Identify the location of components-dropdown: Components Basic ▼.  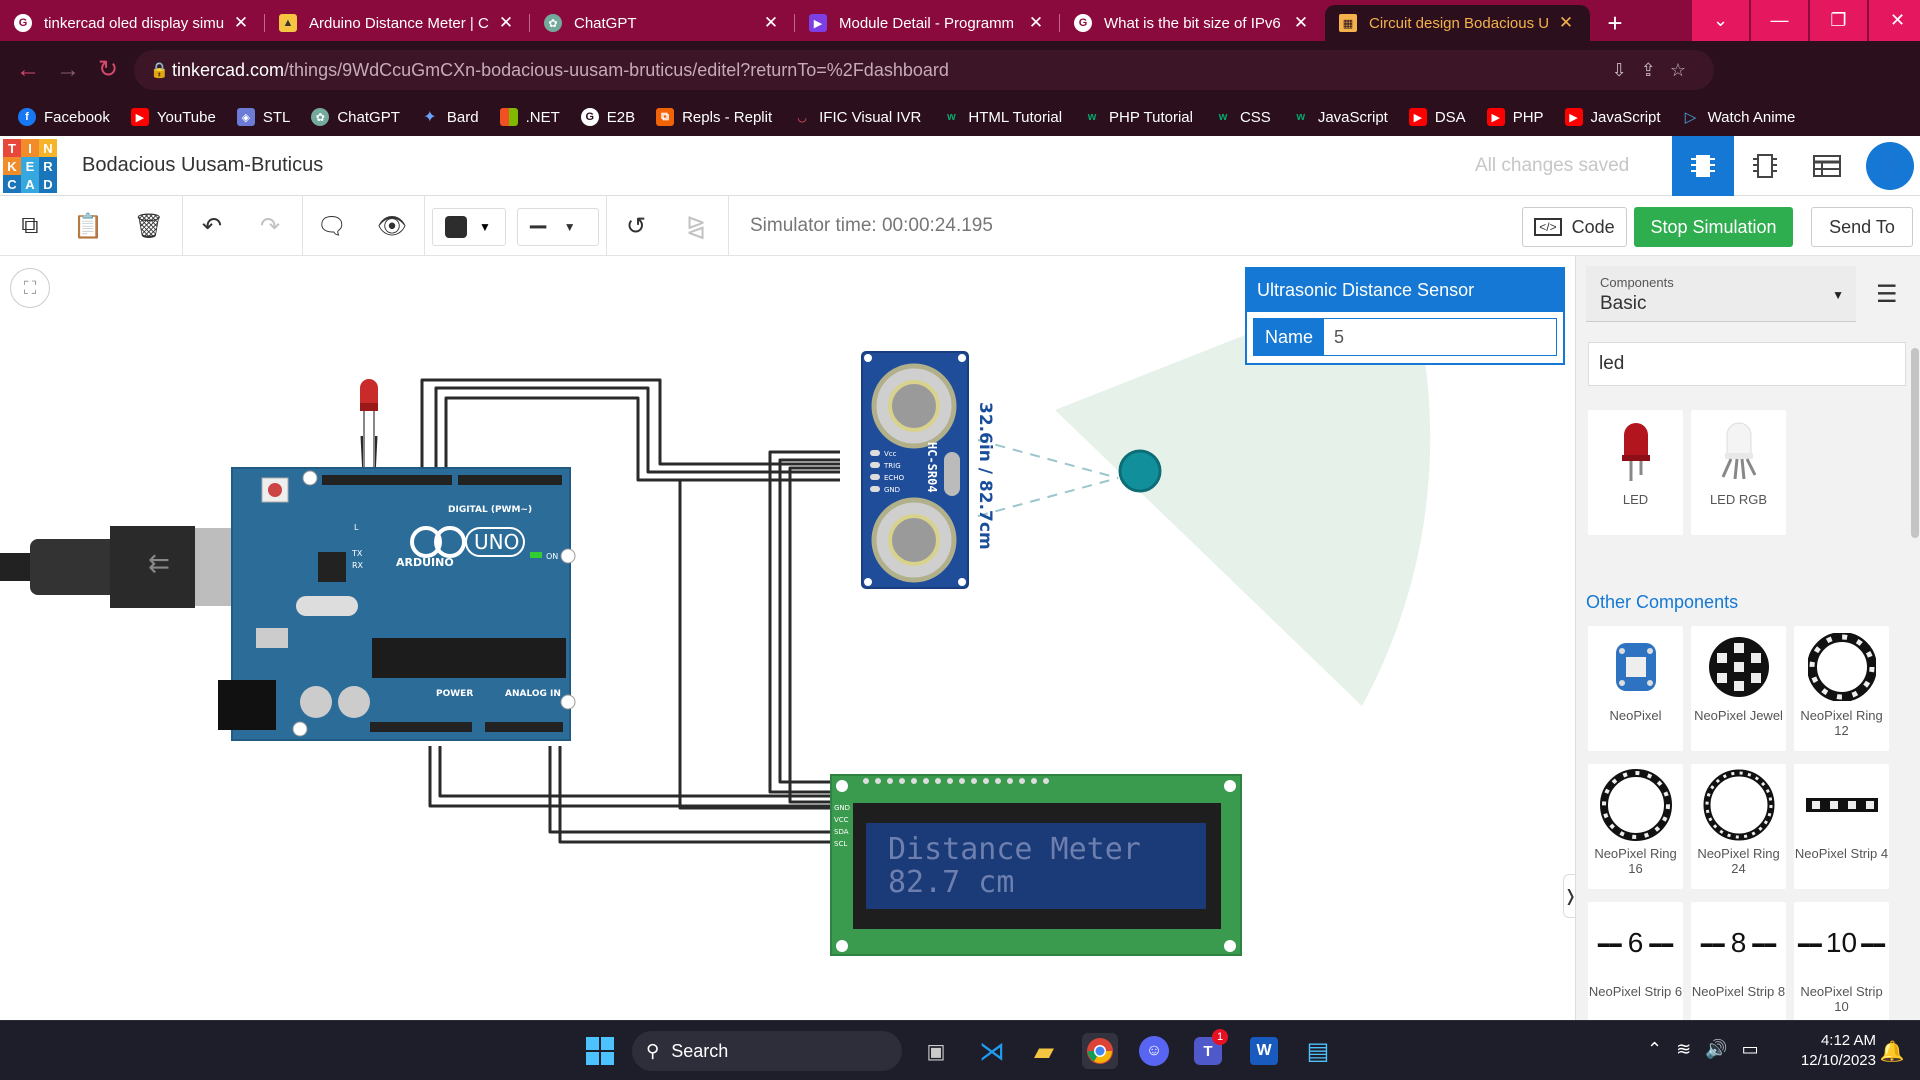
(1721, 294).